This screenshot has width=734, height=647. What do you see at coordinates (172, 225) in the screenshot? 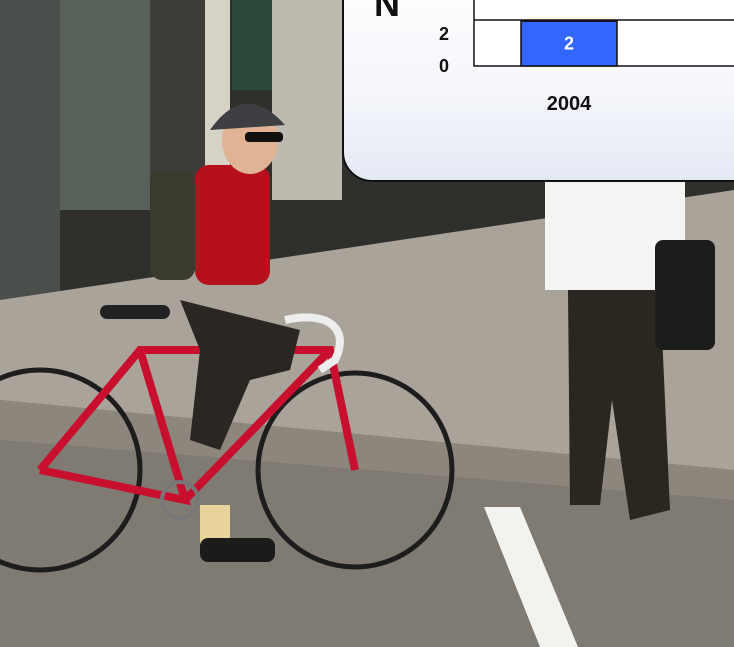
I see `backpack` at bounding box center [172, 225].